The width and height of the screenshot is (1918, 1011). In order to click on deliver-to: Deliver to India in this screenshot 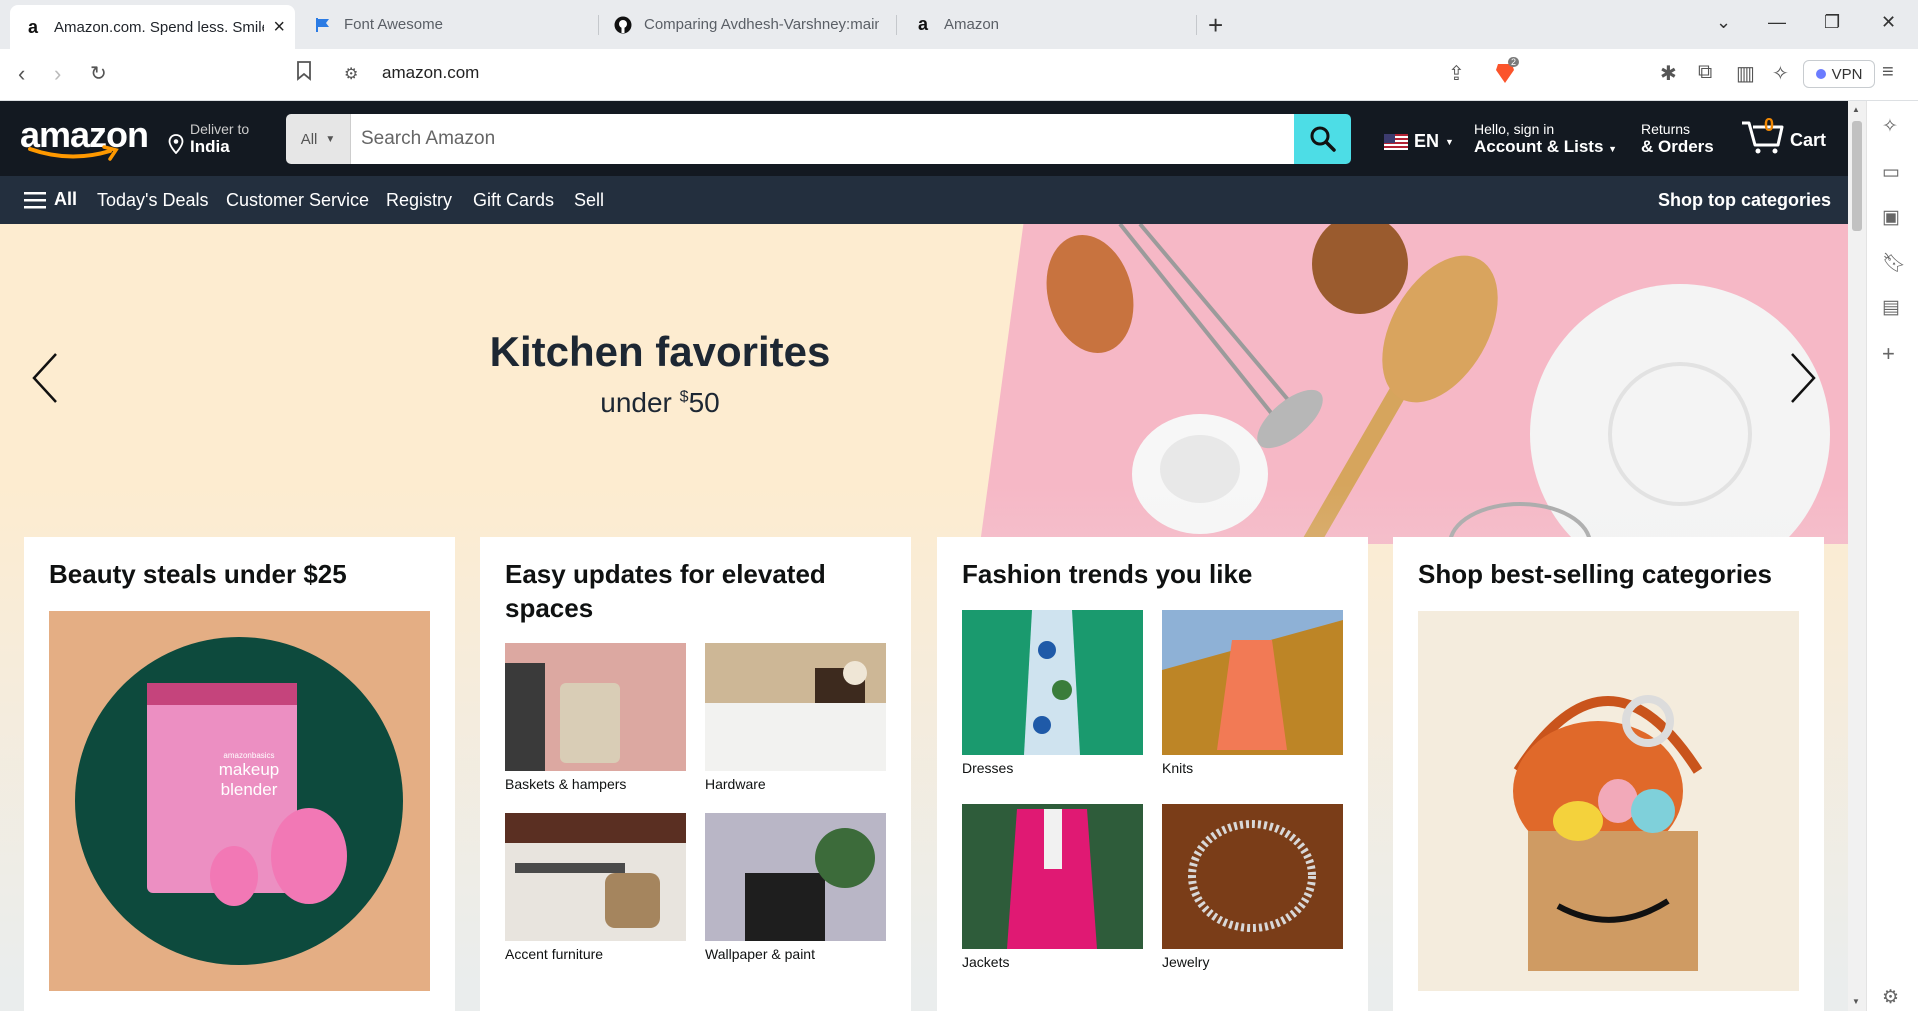, I will do `click(208, 139)`.